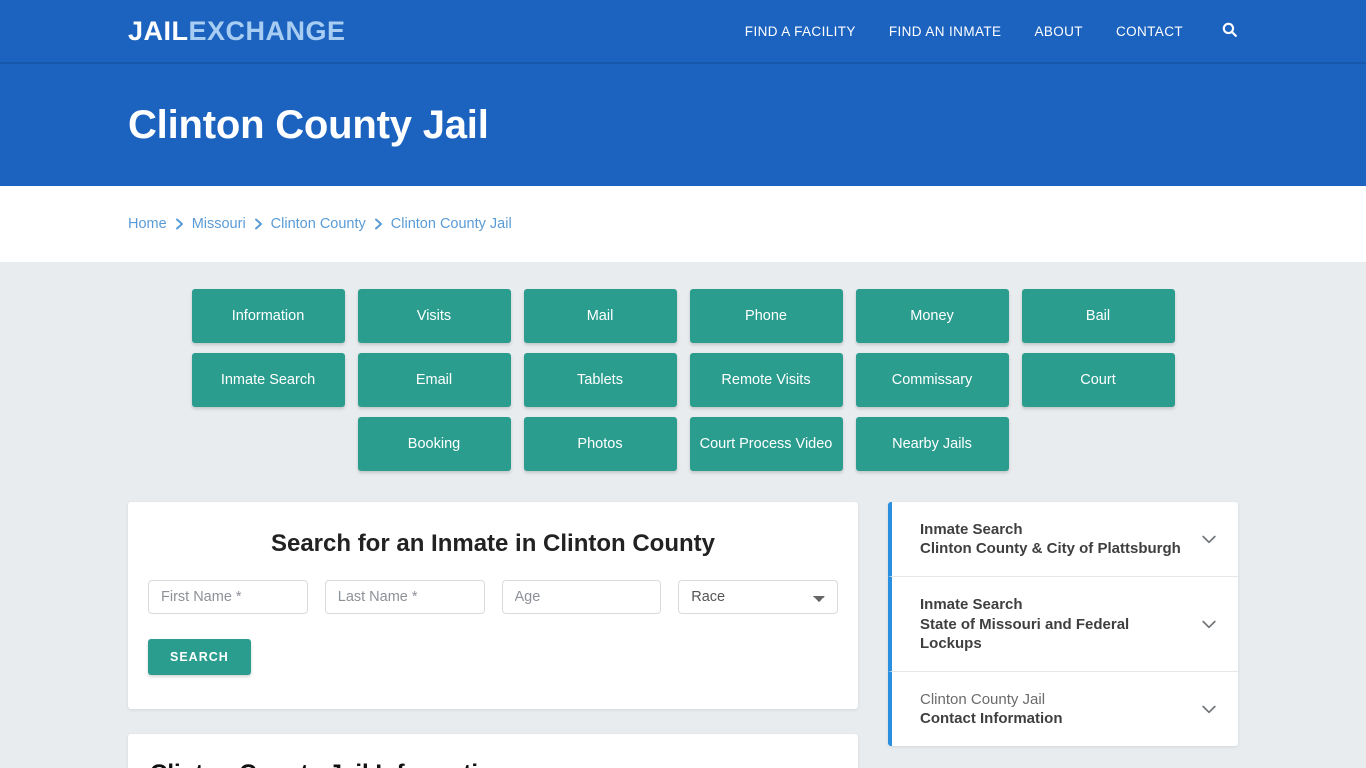 The width and height of the screenshot is (1366, 768). Describe the element at coordinates (404, 597) in the screenshot. I see `last-name-input` at that location.